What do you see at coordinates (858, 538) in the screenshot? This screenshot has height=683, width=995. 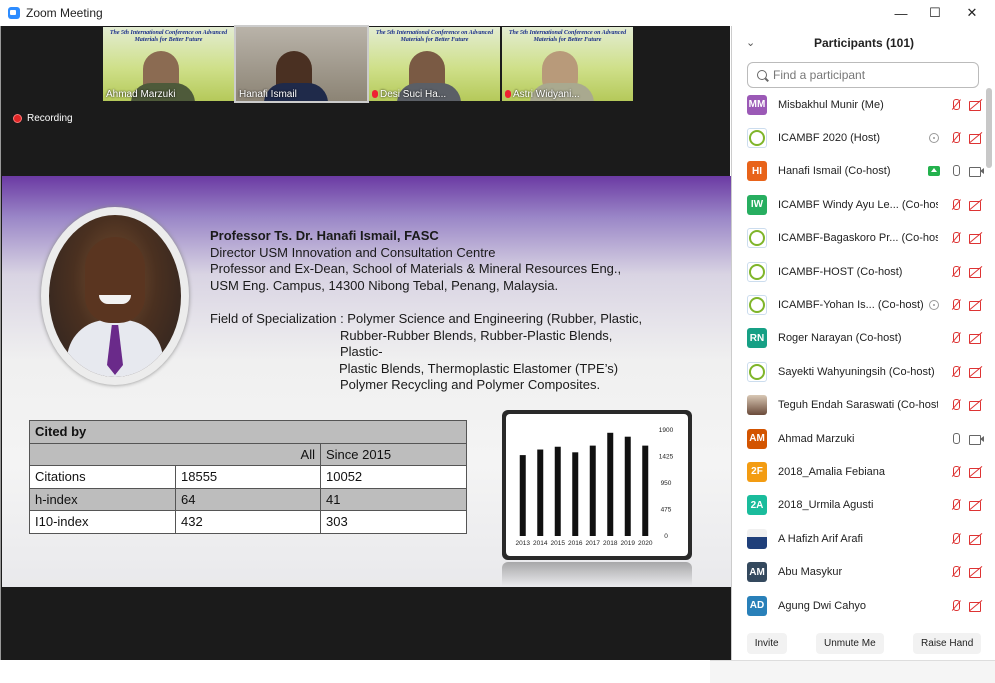 I see `participant-row: A Hafizh Arif Arafi` at bounding box center [858, 538].